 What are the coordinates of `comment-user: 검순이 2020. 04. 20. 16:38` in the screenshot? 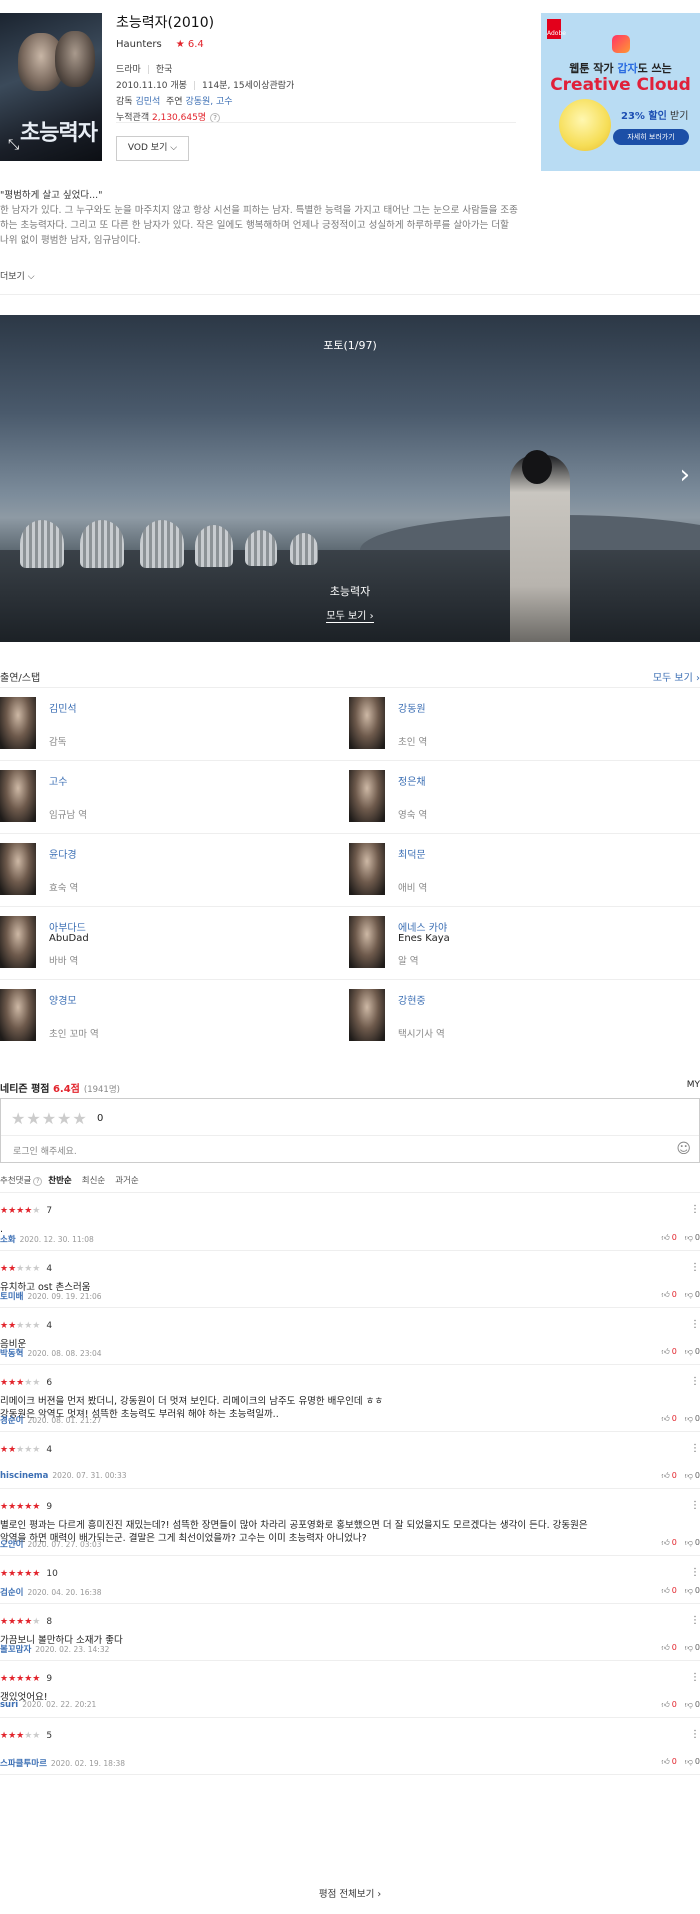 It's located at (51, 1592).